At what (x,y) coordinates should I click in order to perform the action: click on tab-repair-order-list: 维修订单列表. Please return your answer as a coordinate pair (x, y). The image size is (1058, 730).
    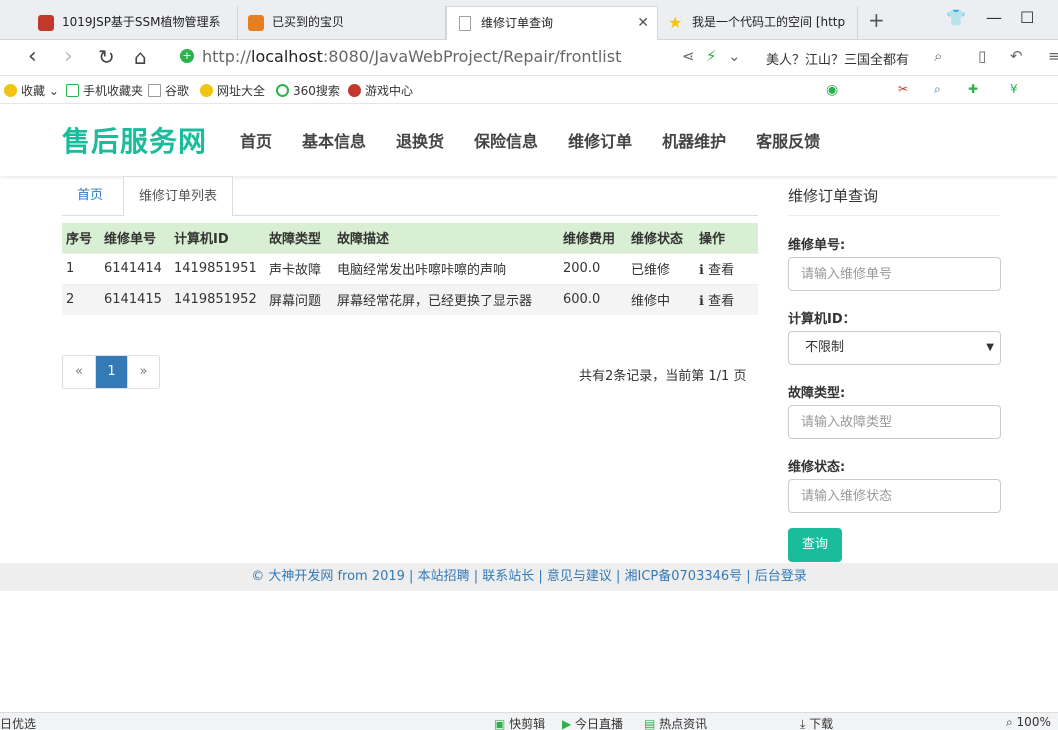
    Looking at the image, I should click on (178, 196).